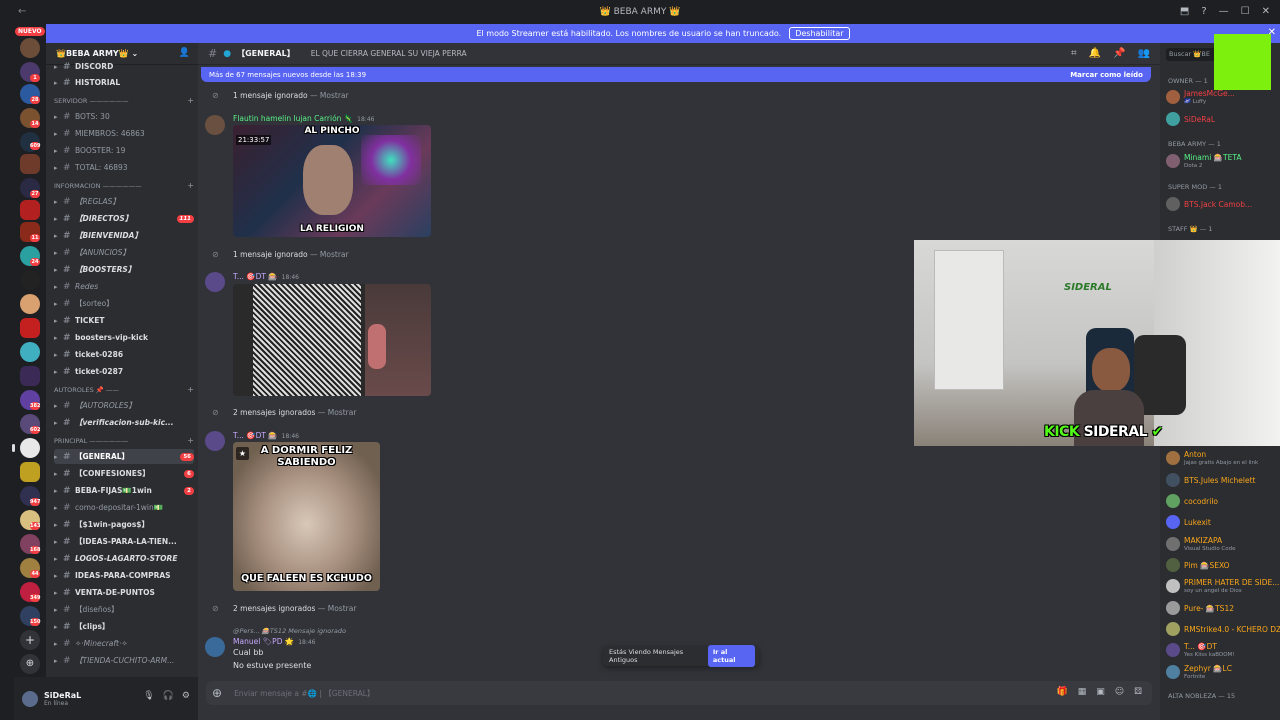  What do you see at coordinates (124, 66) in the screenshot?
I see `channel-item: ▸ # DISCORD` at bounding box center [124, 66].